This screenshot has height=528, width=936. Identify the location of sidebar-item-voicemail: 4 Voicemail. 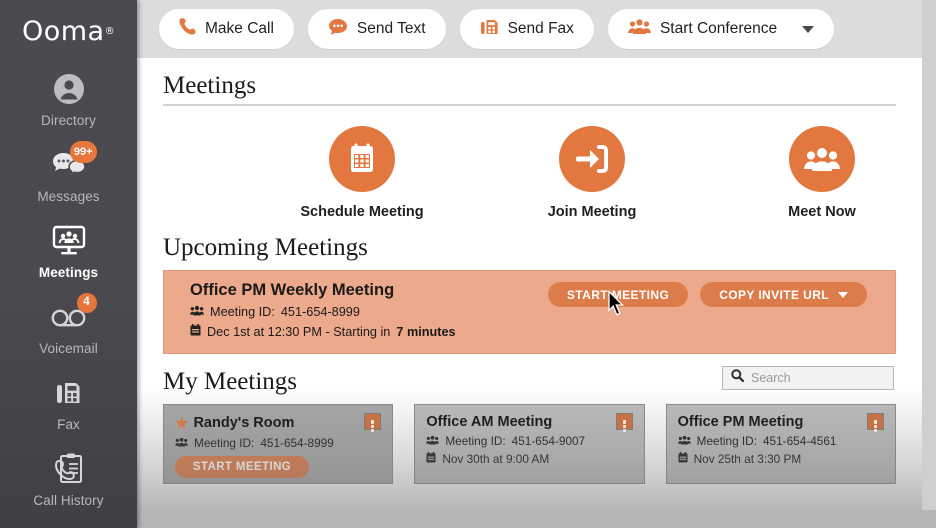
(68, 326).